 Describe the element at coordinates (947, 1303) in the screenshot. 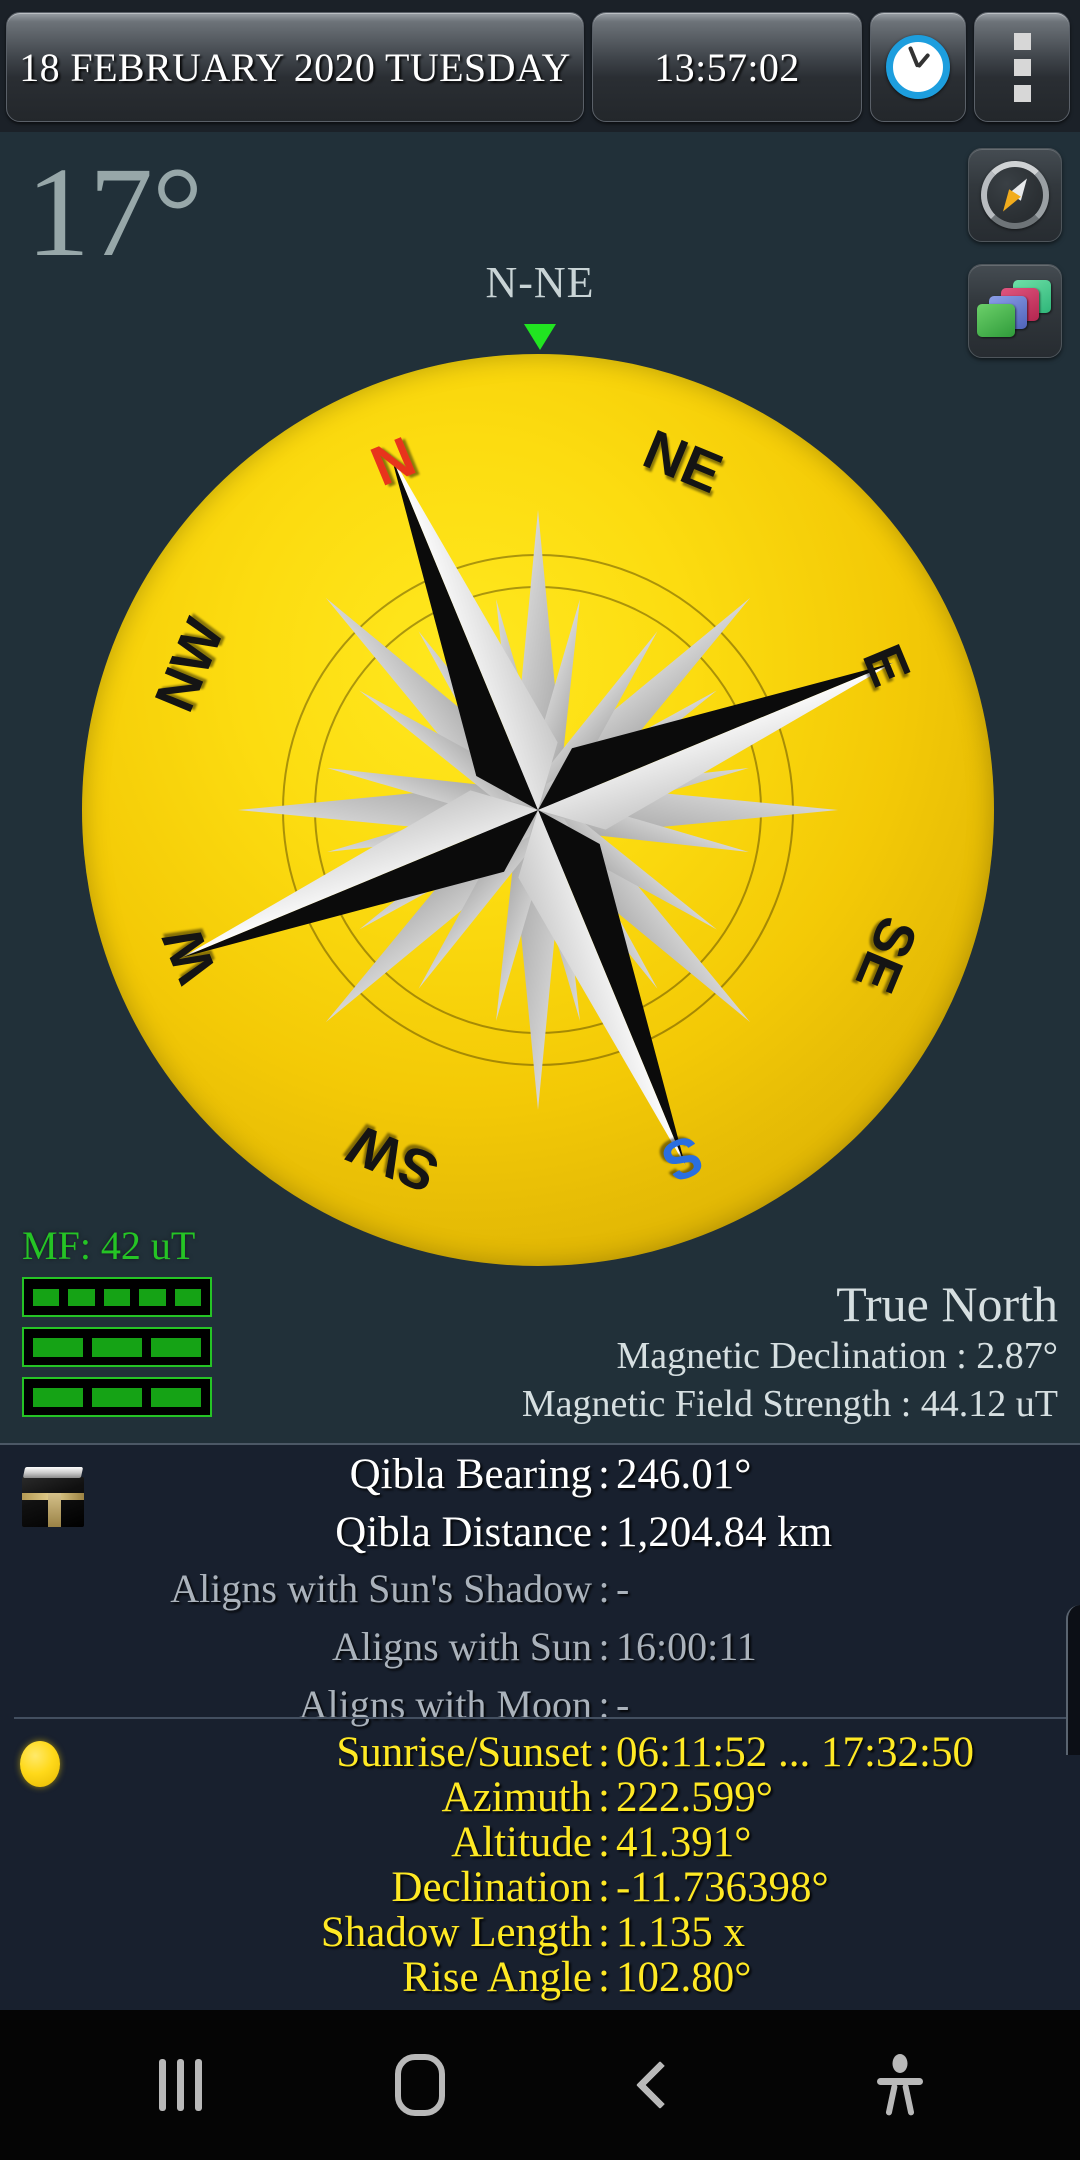

I see `reference-north-title: True North` at that location.